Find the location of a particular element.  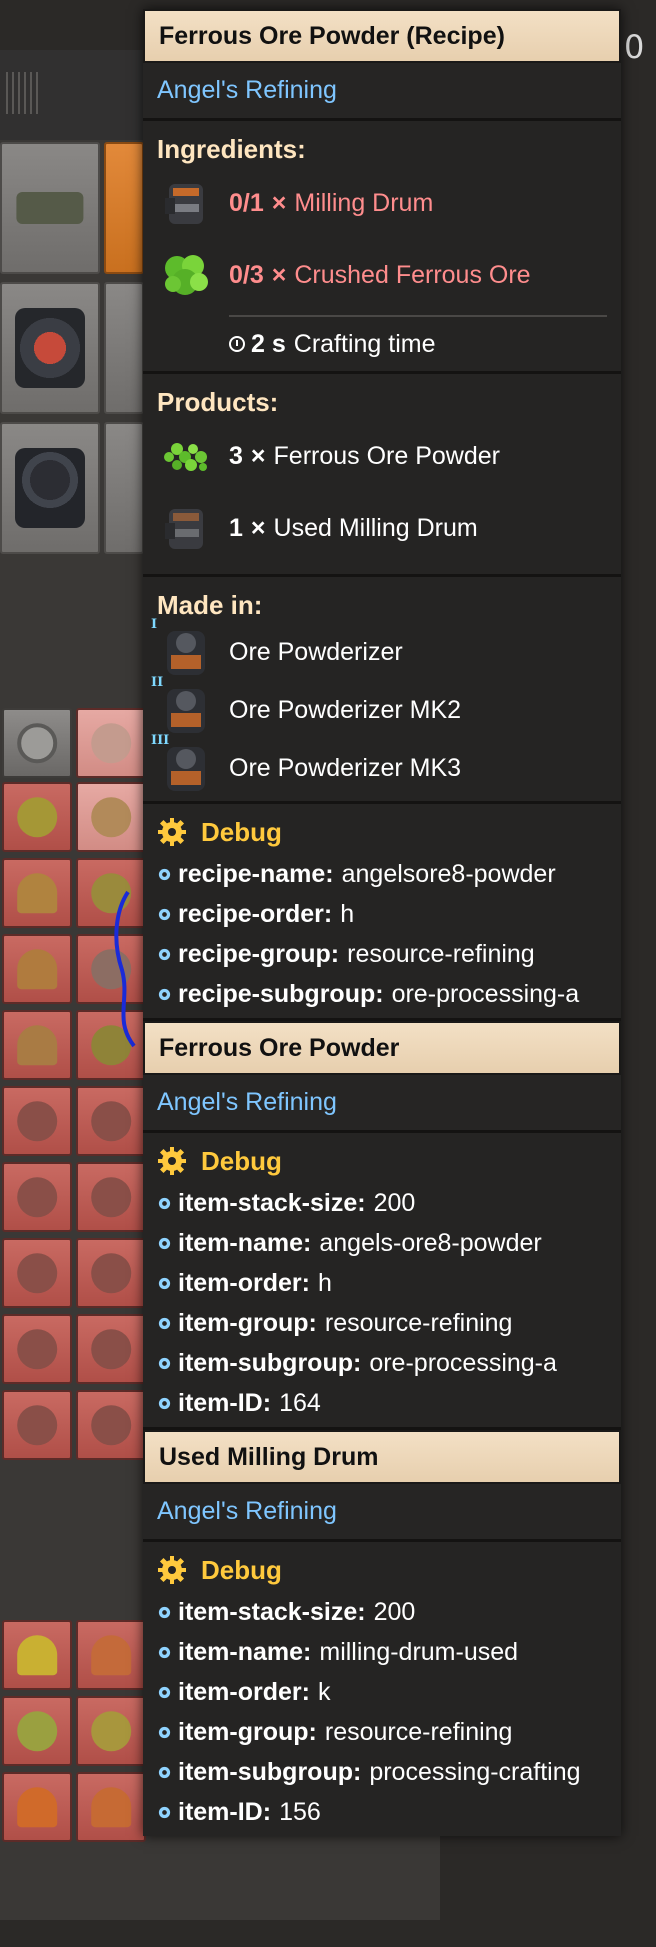

tier-label: II is located at coordinates (157, 682).